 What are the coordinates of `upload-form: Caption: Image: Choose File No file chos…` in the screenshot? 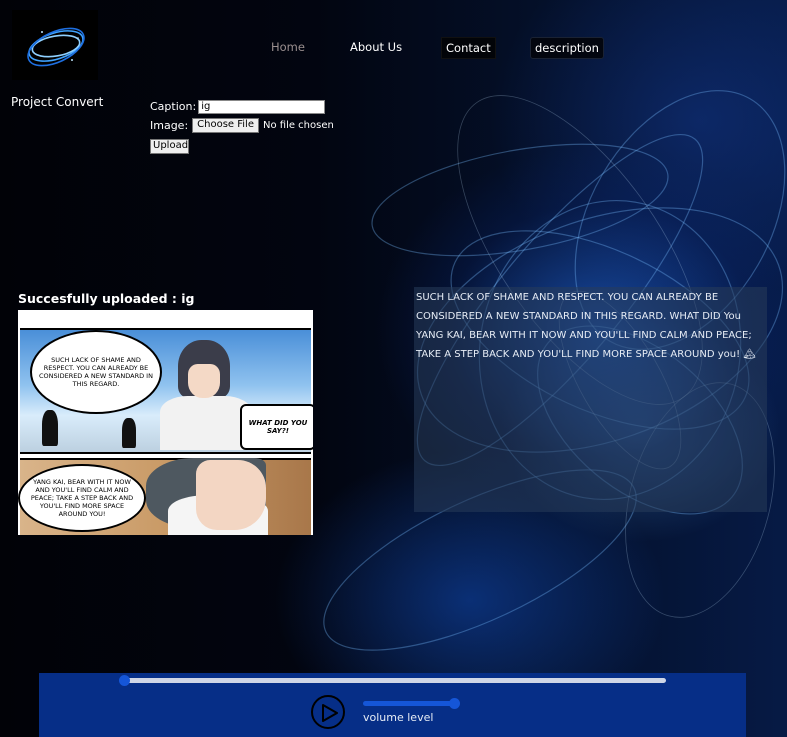 It's located at (242, 125).